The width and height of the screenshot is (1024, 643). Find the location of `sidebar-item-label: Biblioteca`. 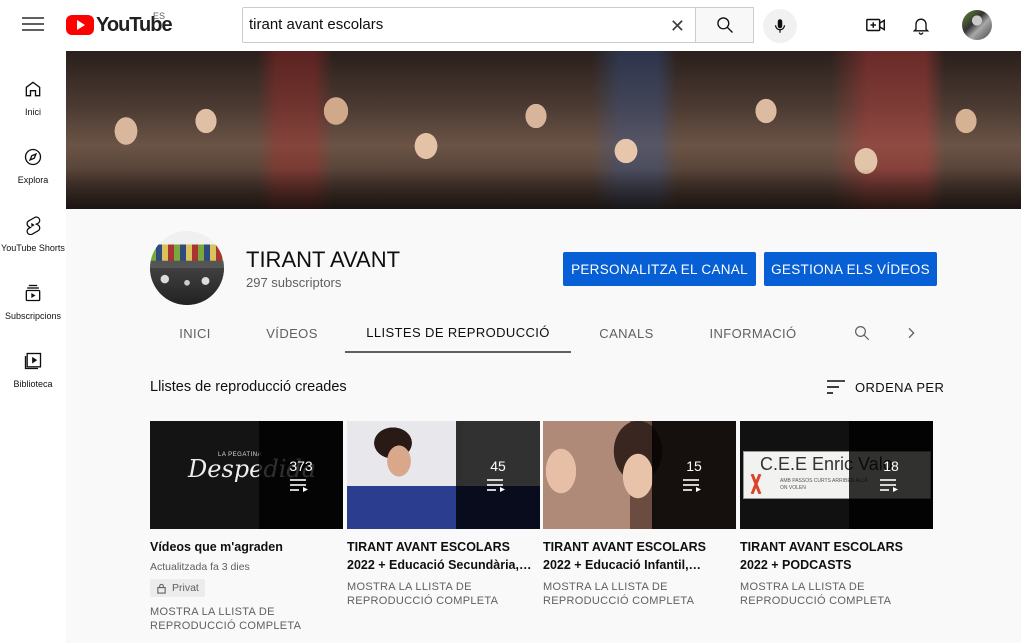

sidebar-item-label: Biblioteca is located at coordinates (33, 384).